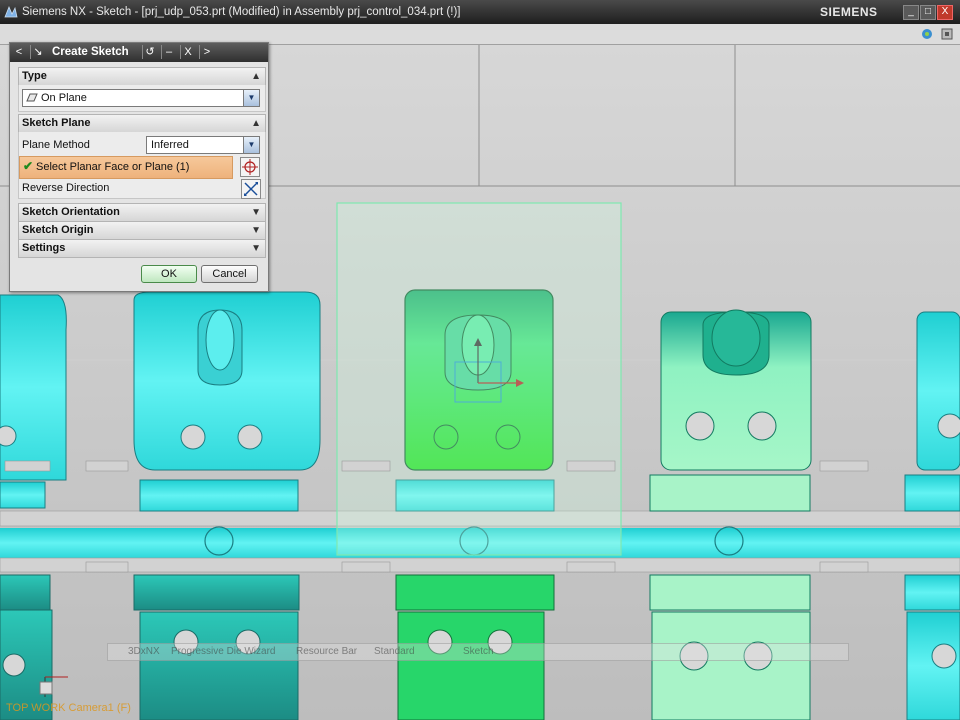  Describe the element at coordinates (68, 708) in the screenshot. I see `camera-label: TOP WORK Camera1 (F)` at that location.